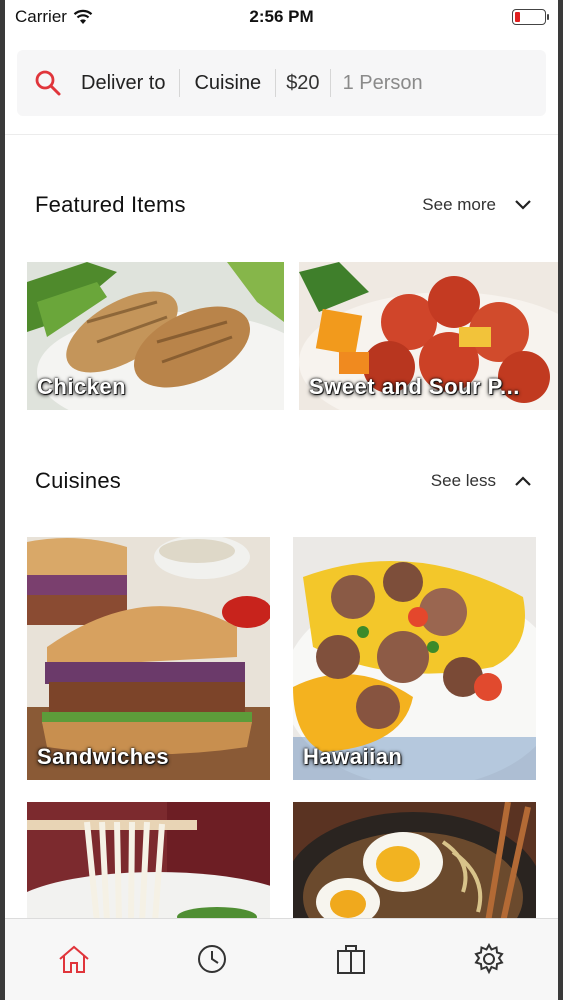 The height and width of the screenshot is (1000, 563). Describe the element at coordinates (155, 336) in the screenshot. I see `featured-item-chicken: Chicken` at that location.